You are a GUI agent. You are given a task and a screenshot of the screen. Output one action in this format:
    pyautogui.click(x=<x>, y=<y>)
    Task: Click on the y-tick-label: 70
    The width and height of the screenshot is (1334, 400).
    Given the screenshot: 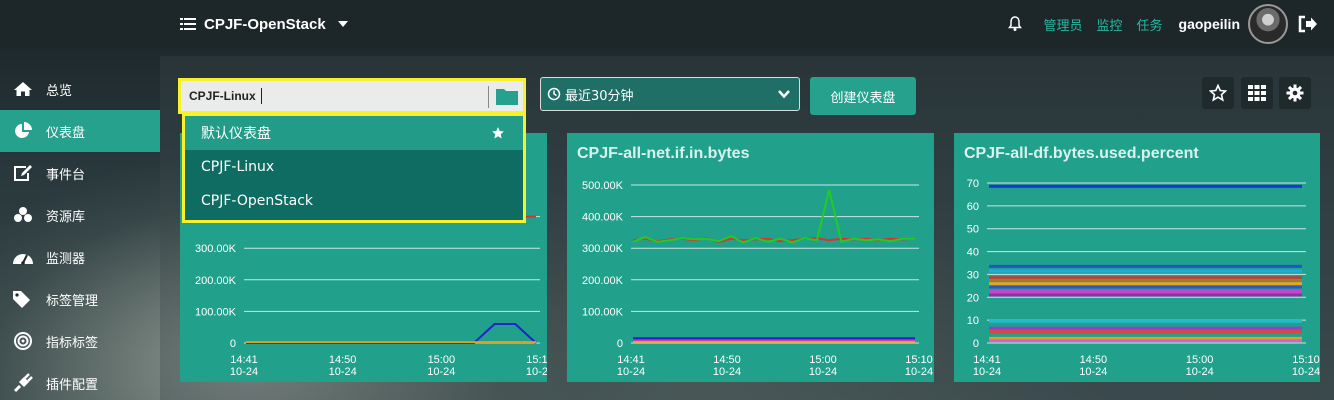 What is the action you would take?
    pyautogui.click(x=973, y=184)
    